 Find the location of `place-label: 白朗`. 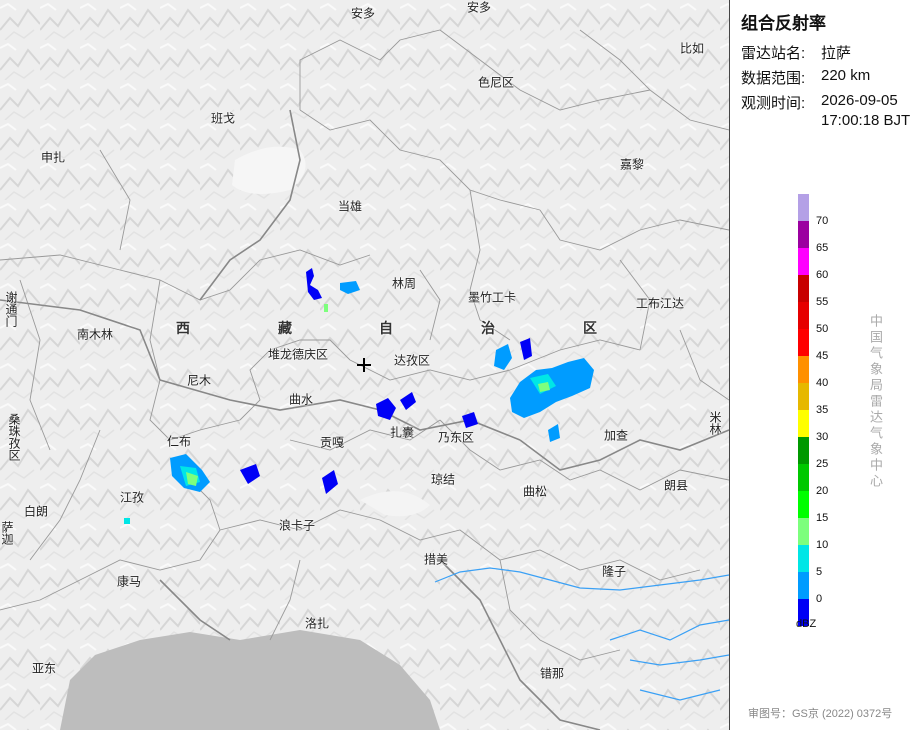

place-label: 白朗 is located at coordinates (36, 511).